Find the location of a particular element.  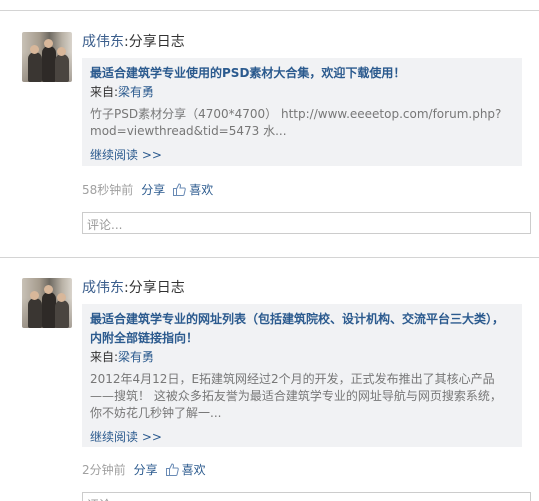

post-meta: 2分钟前 分享 喜欢 is located at coordinates (144, 470).